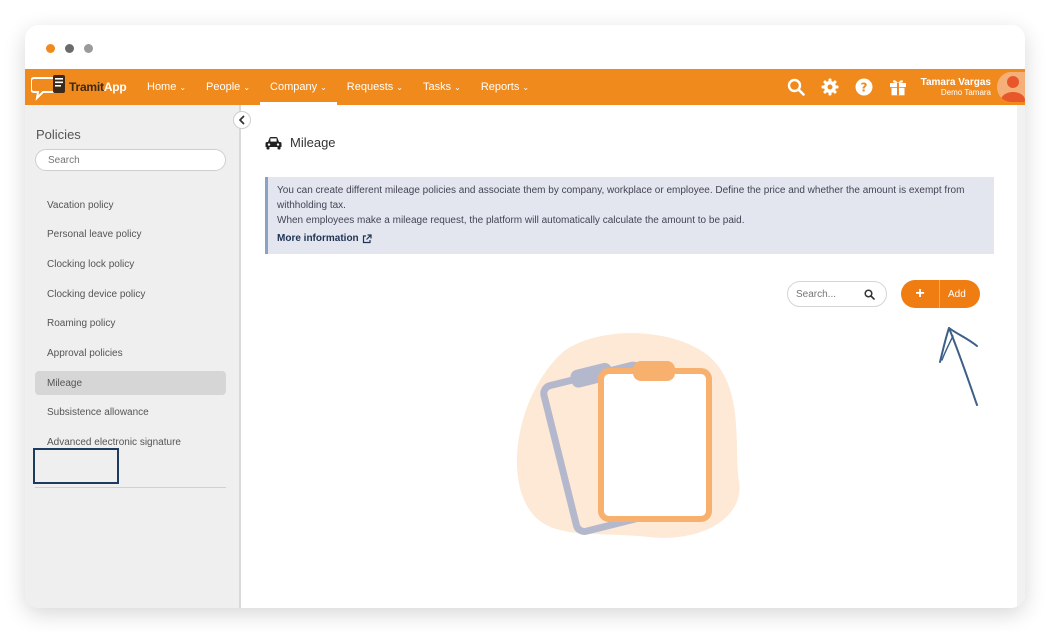 The width and height of the screenshot is (1061, 633). Describe the element at coordinates (130, 383) in the screenshot. I see `sidebar-item-mileage: Mileage` at that location.